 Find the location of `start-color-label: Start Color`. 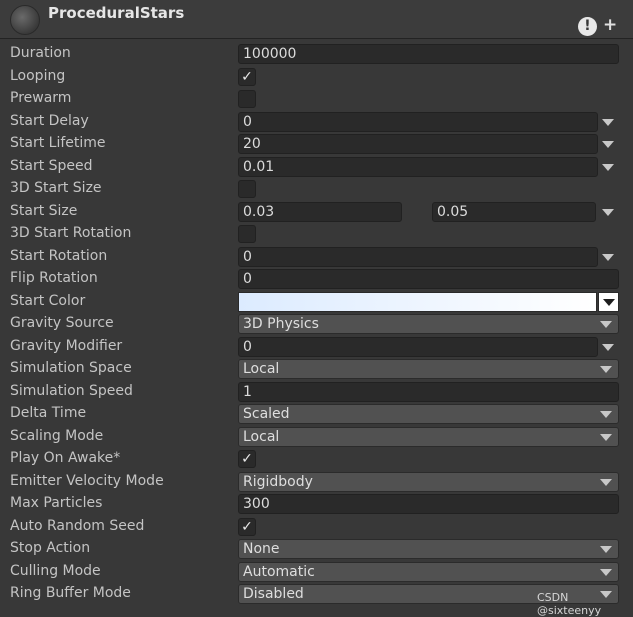

start-color-label: Start Color is located at coordinates (48, 300).